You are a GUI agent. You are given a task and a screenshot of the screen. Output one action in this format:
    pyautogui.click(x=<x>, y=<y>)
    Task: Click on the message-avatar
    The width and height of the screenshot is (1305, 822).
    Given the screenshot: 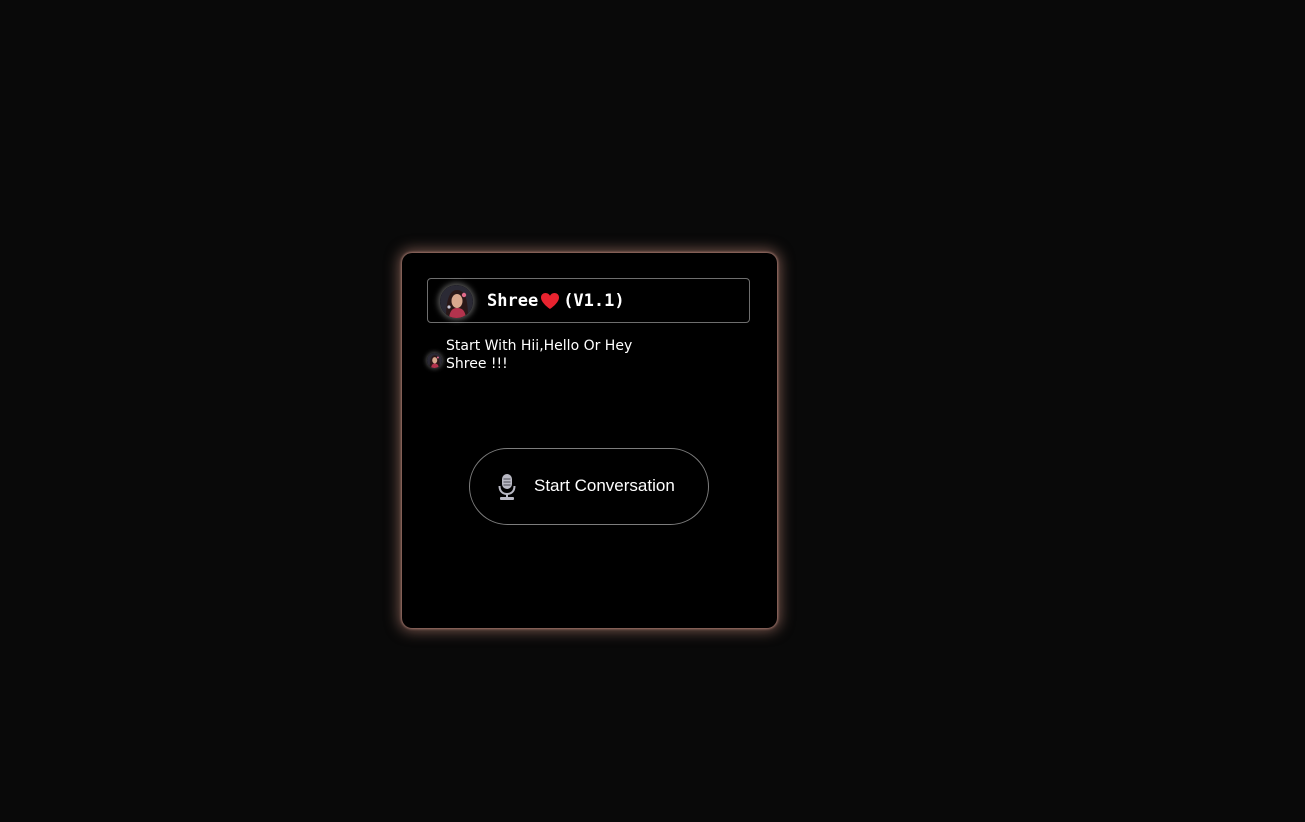 What is the action you would take?
    pyautogui.click(x=434, y=360)
    